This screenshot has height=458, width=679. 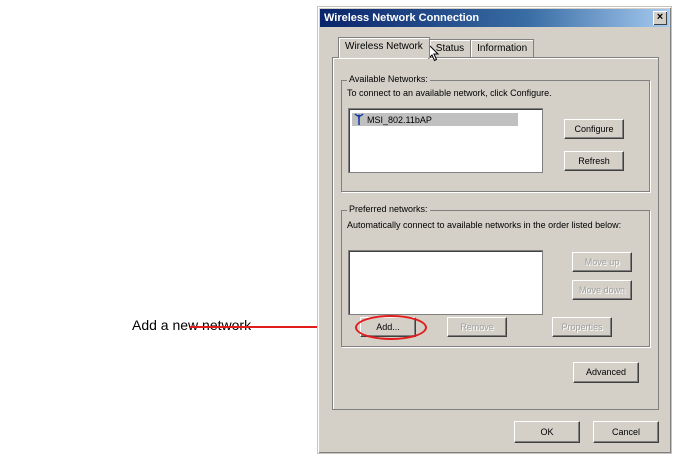 What do you see at coordinates (660, 18) in the screenshot?
I see `close-button: ×` at bounding box center [660, 18].